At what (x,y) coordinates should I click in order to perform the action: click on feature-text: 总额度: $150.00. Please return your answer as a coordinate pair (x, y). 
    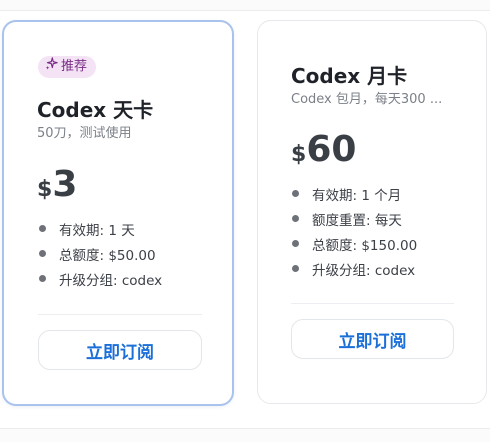
    Looking at the image, I should click on (365, 245).